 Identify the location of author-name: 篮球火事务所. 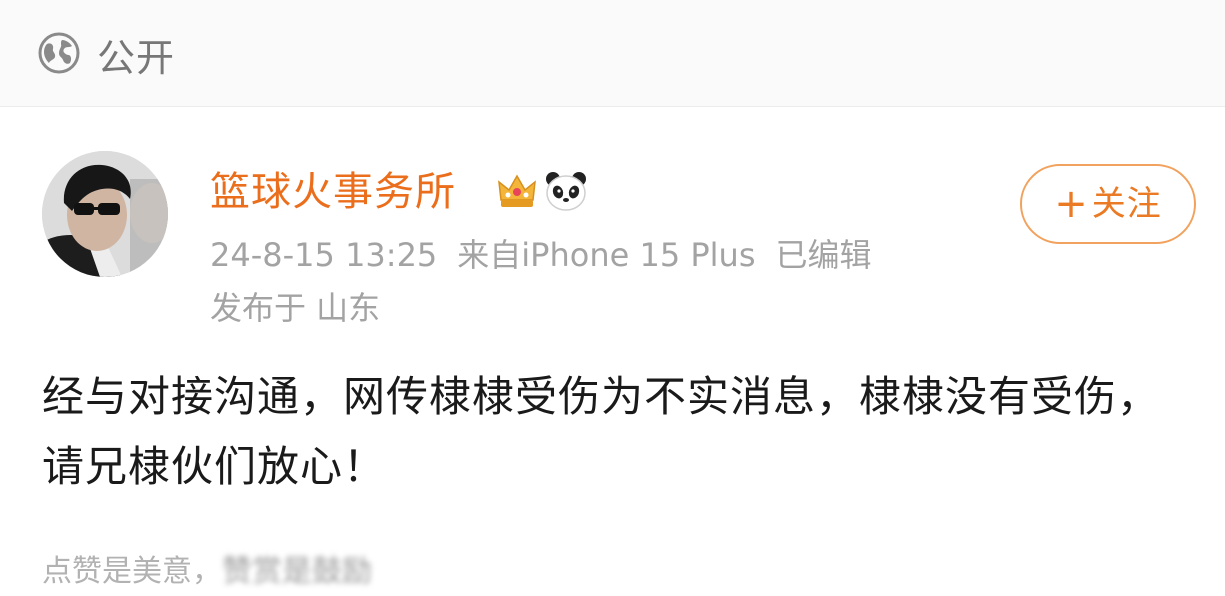
(333, 192).